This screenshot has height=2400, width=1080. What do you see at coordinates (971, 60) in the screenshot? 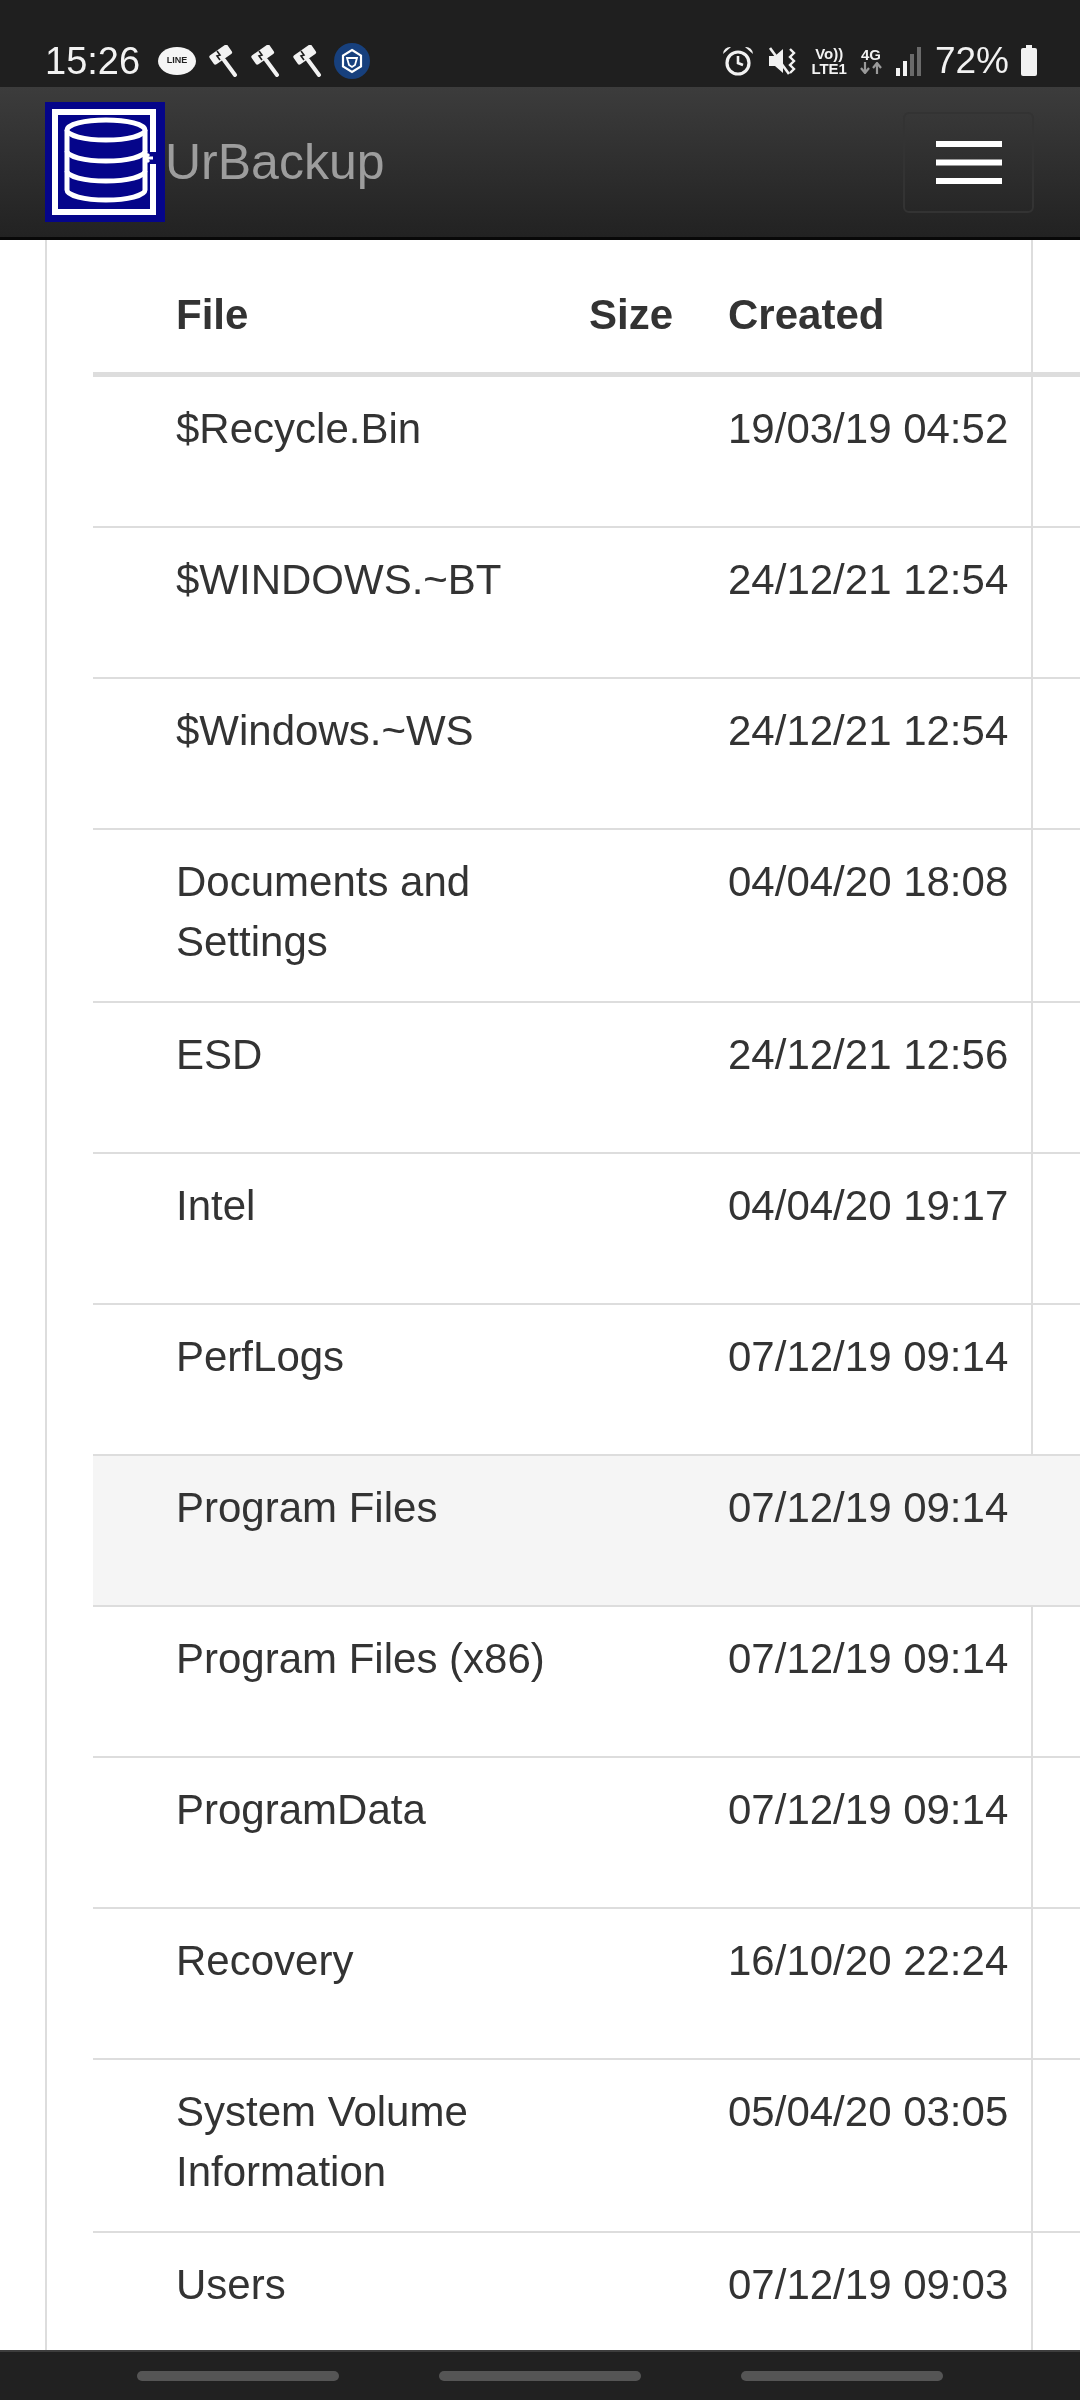
I see `battery-percent: 72%` at bounding box center [971, 60].